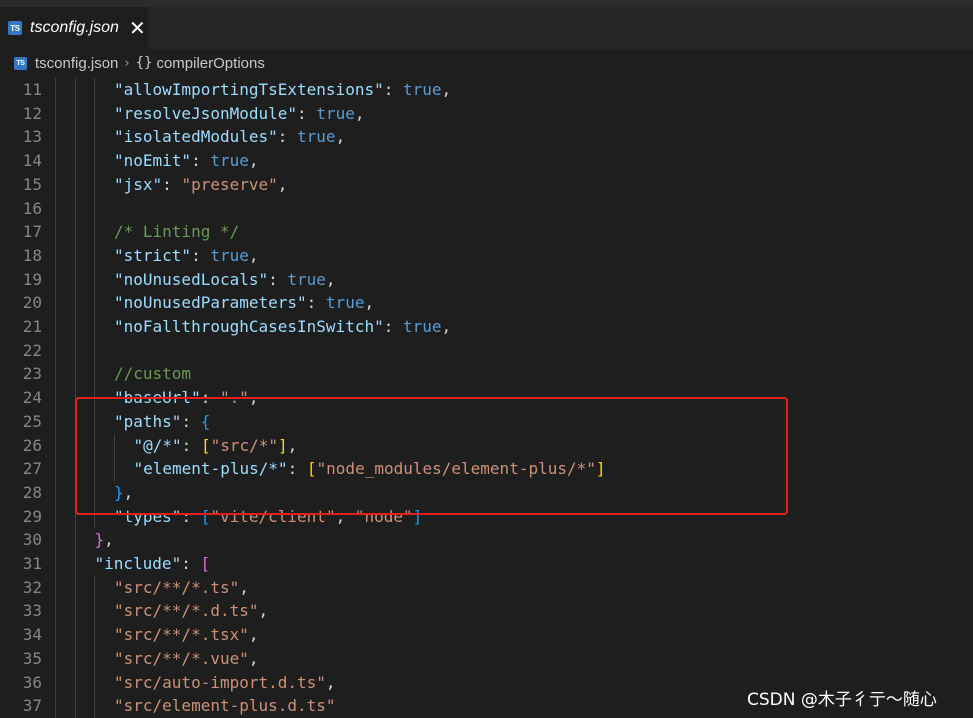 The height and width of the screenshot is (718, 973). What do you see at coordinates (32, 232) in the screenshot?
I see `line-number: 17` at bounding box center [32, 232].